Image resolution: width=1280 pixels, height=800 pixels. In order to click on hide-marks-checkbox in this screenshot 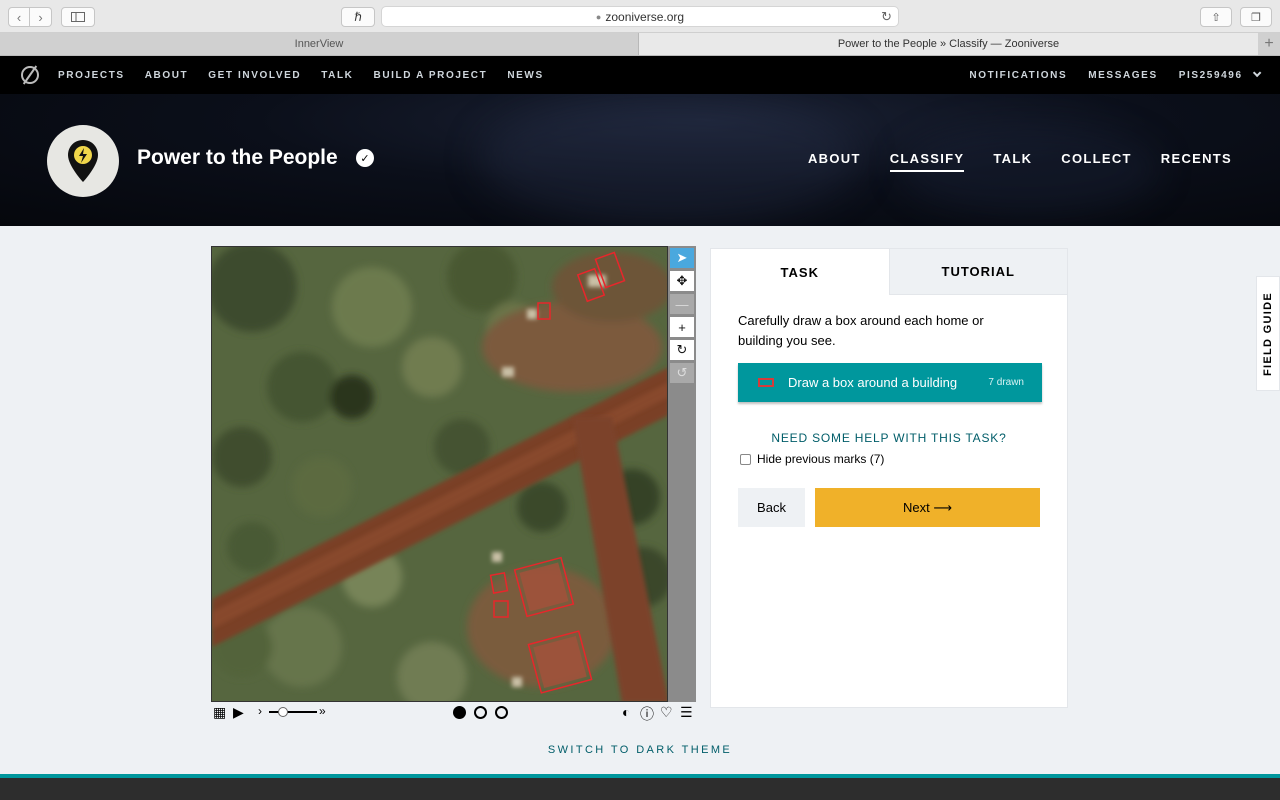, I will do `click(745, 459)`.